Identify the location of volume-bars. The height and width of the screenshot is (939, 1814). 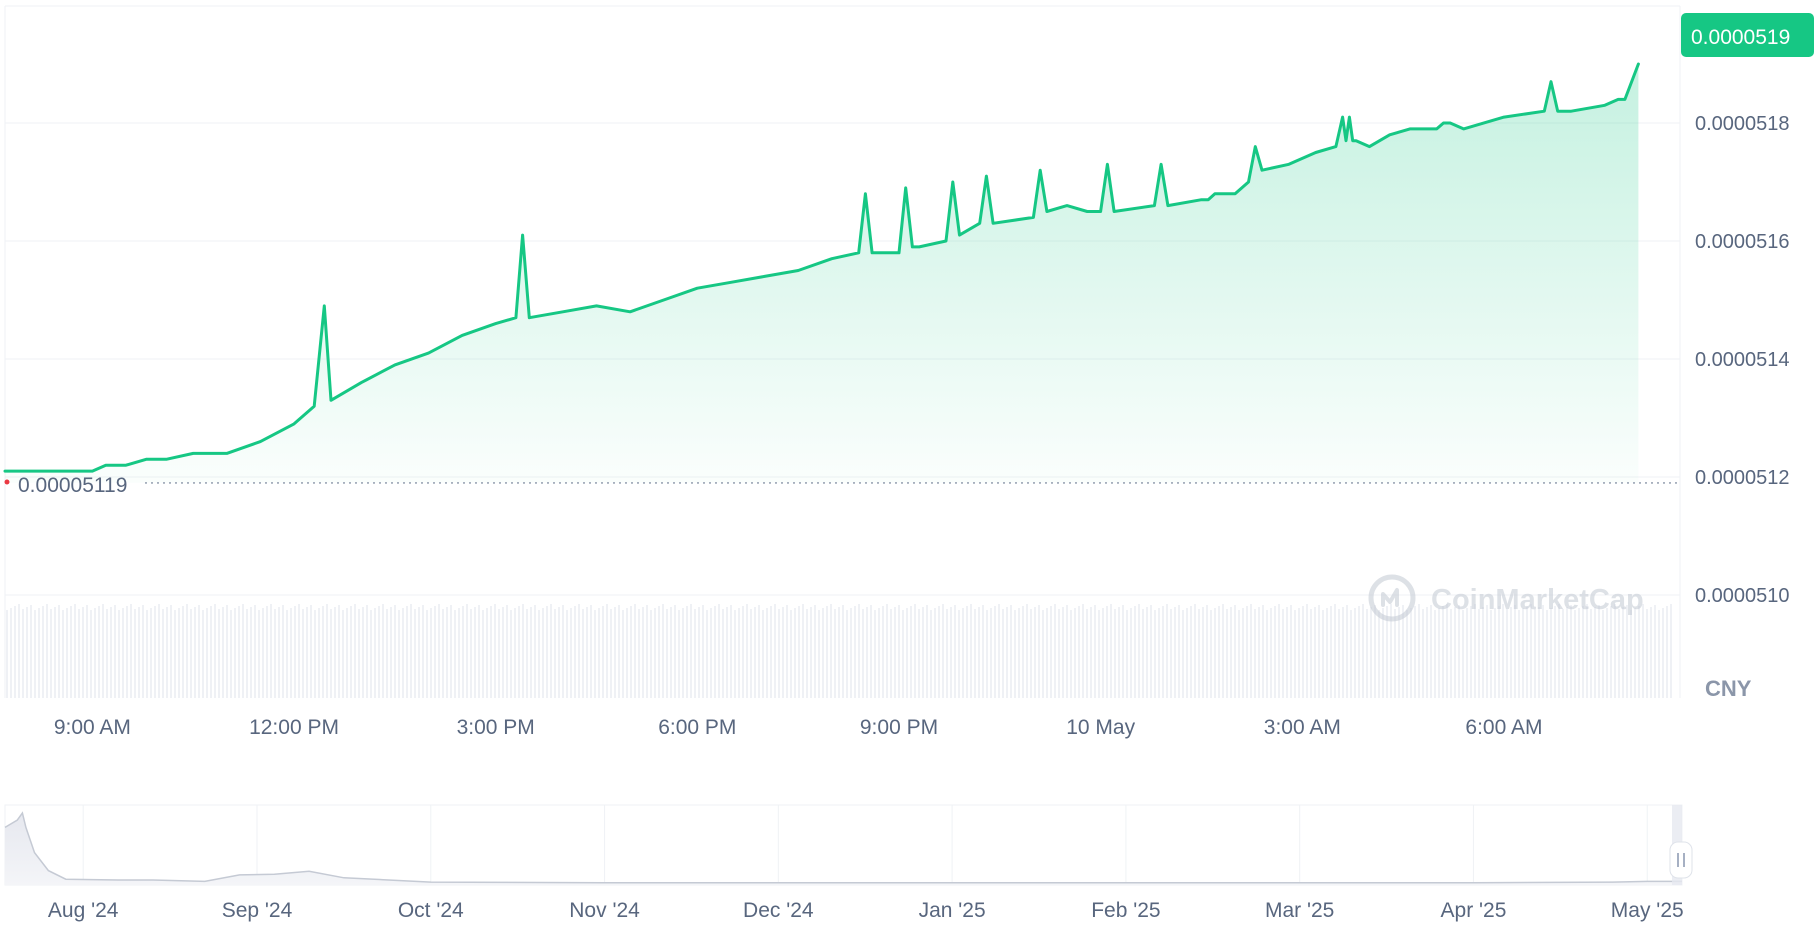
(839, 651).